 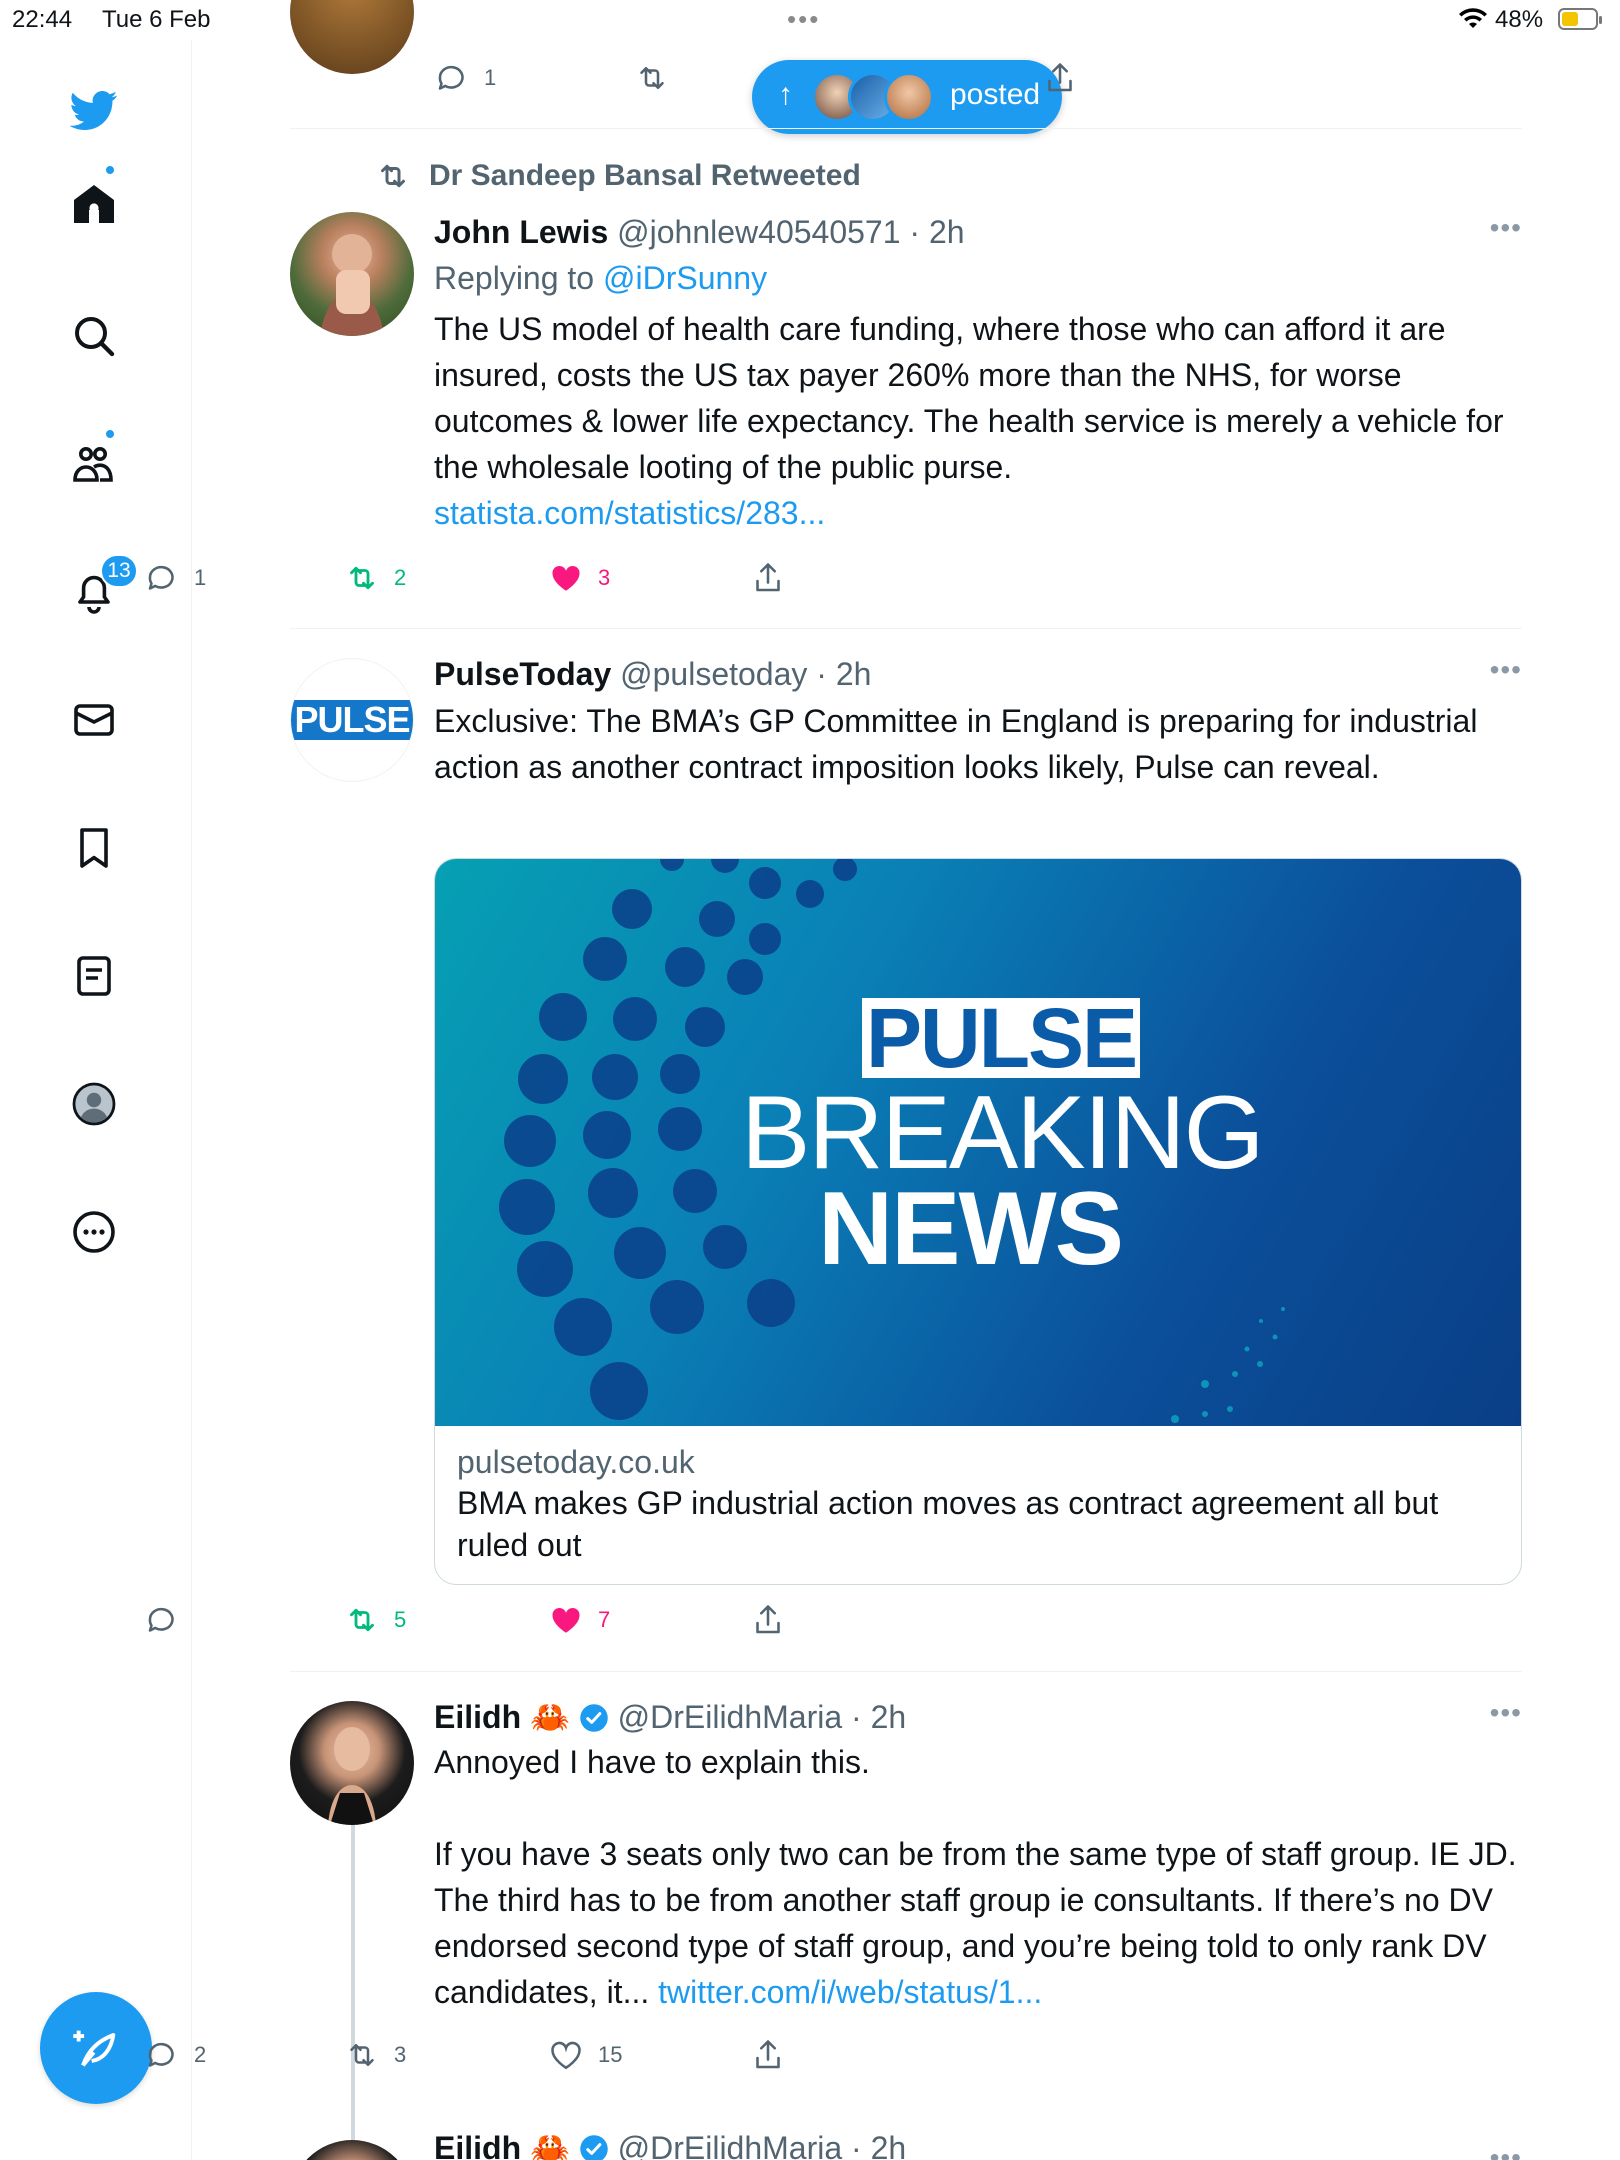 I want to click on sidebar-item-more, so click(x=94, y=1232).